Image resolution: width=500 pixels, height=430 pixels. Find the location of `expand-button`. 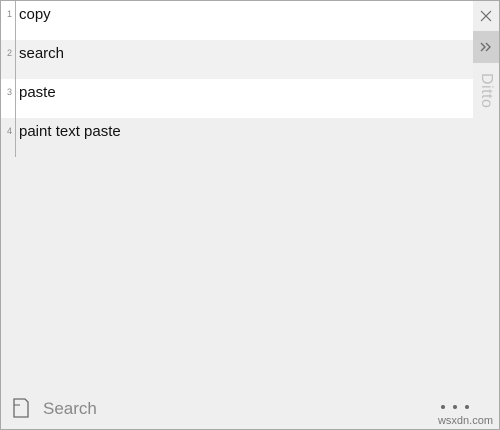

expand-button is located at coordinates (486, 47).